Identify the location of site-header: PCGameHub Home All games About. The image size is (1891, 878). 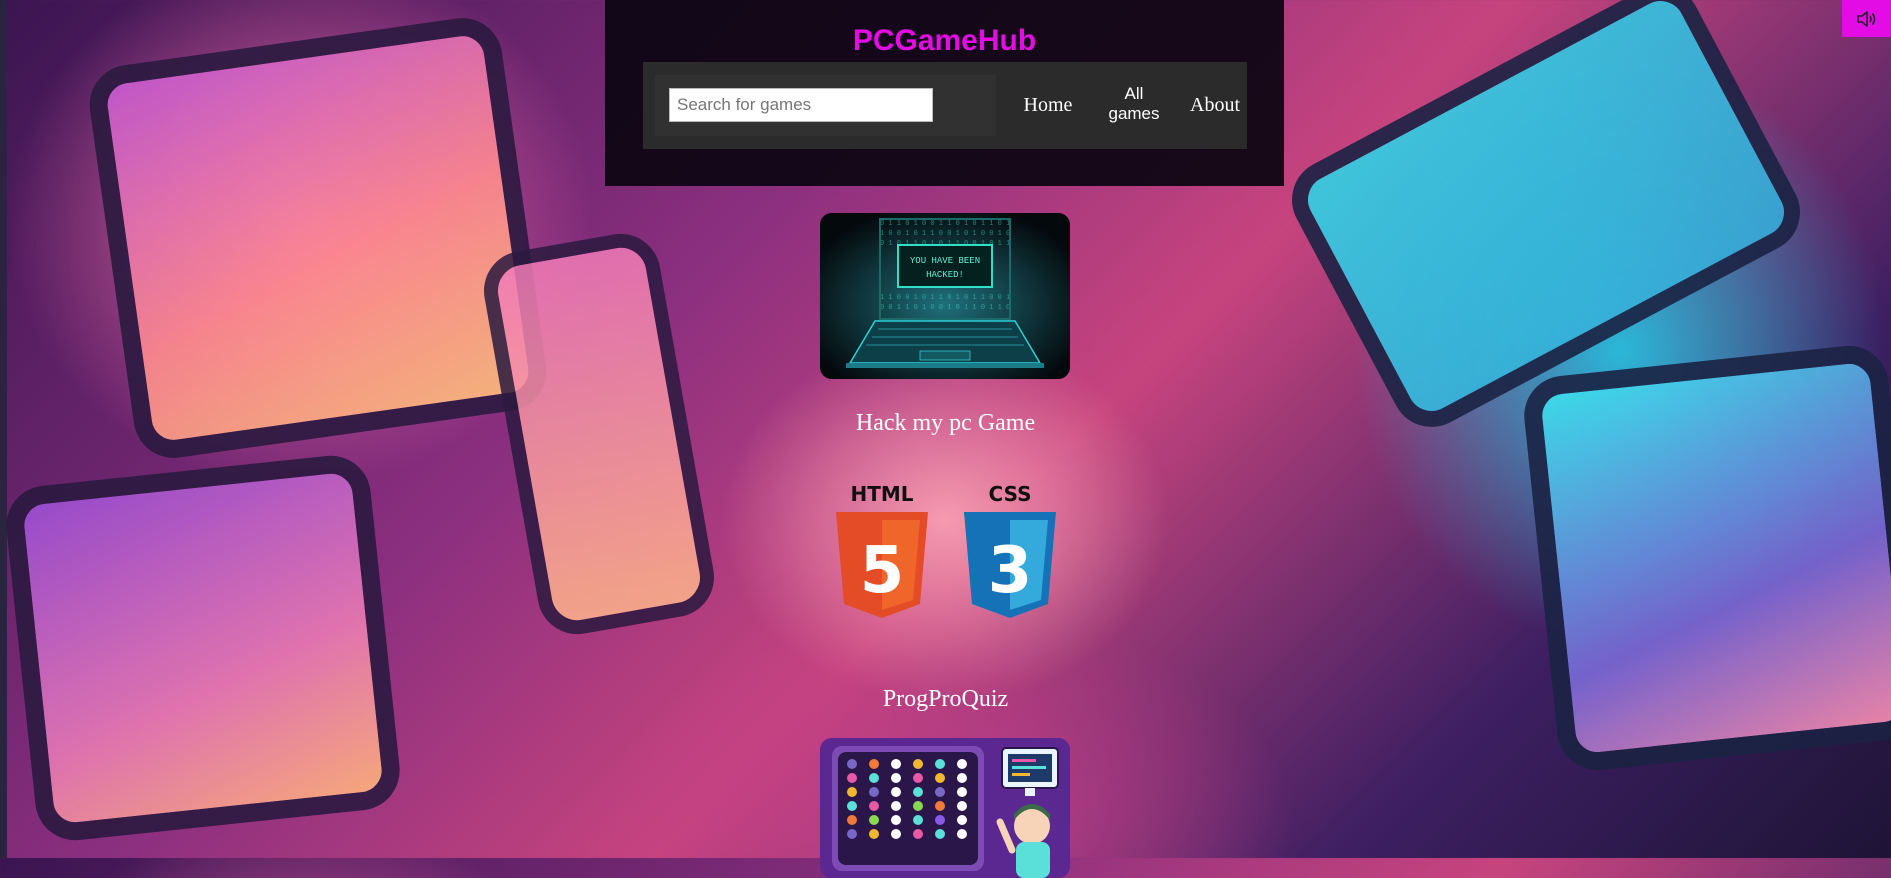
(944, 93).